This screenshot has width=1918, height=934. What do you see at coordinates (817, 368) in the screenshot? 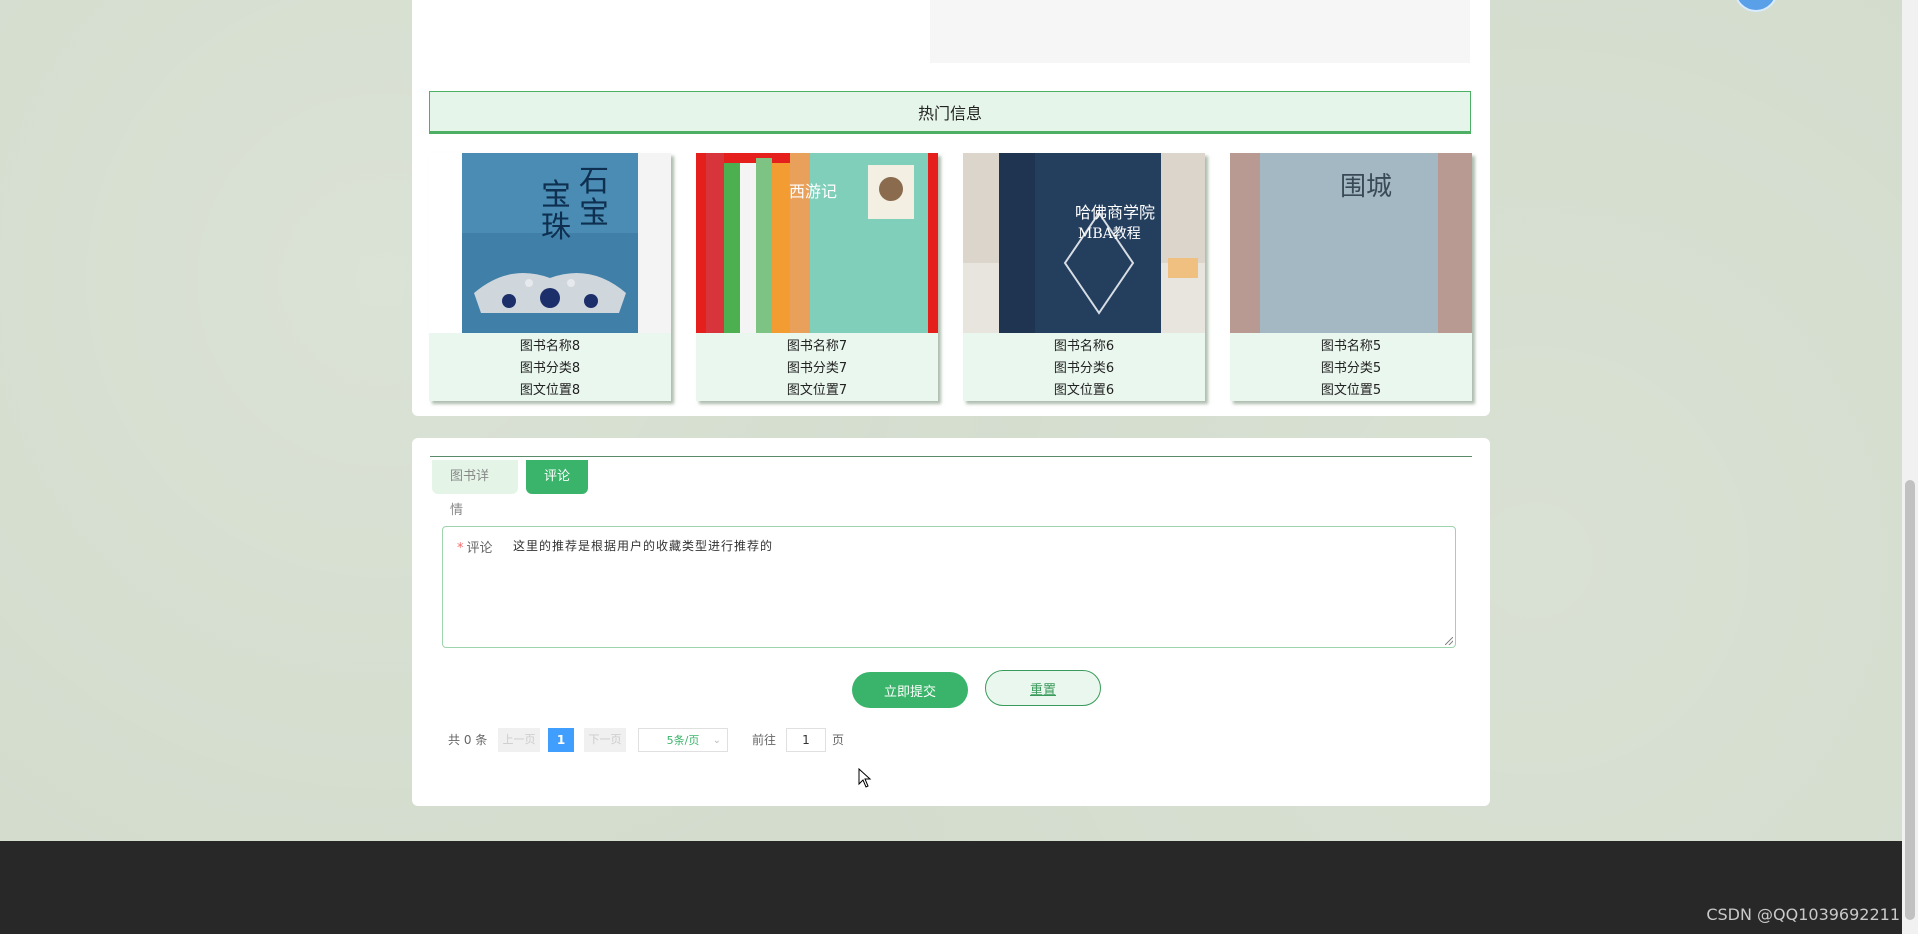
I see `book-category: 图书分类7` at bounding box center [817, 368].